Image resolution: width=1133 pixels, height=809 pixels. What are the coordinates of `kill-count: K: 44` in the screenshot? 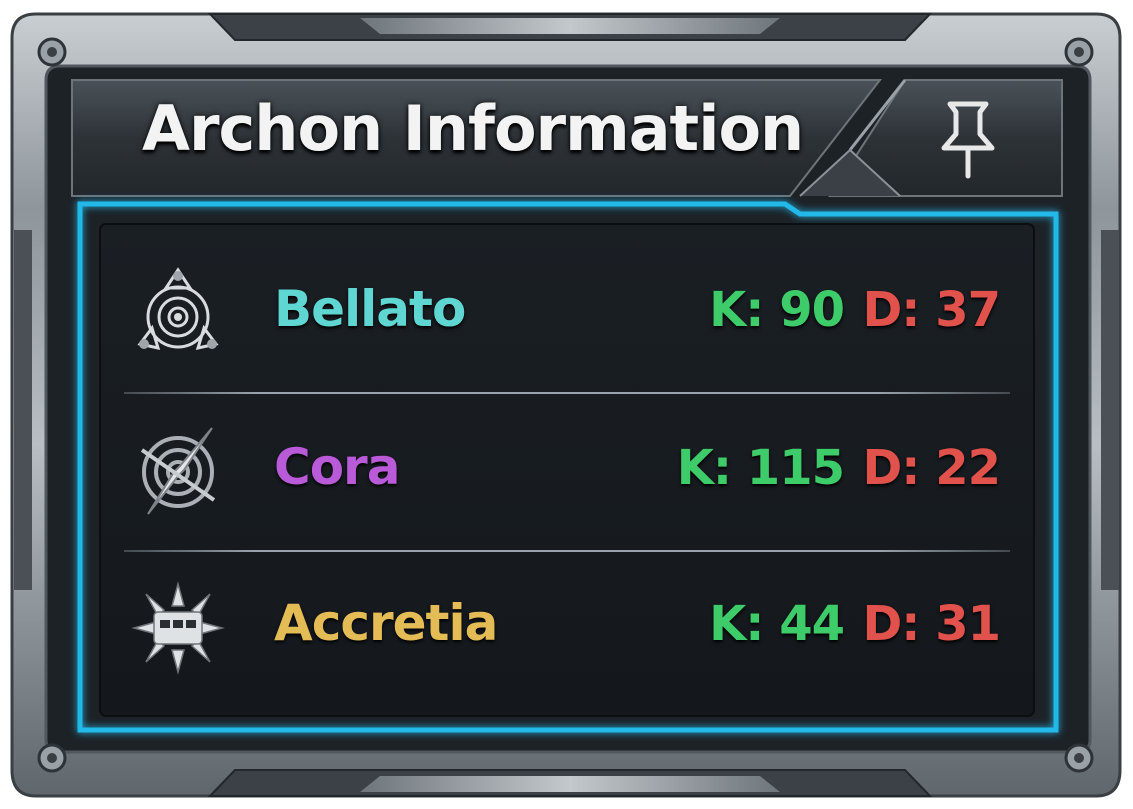 It's located at (777, 624).